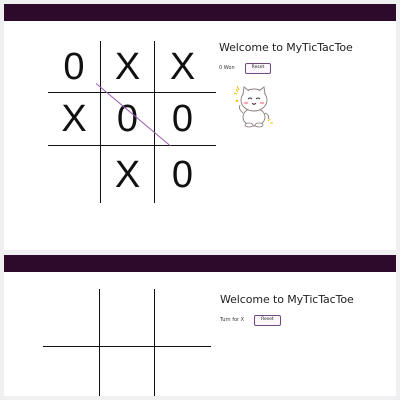  What do you see at coordinates (127, 66) in the screenshot?
I see `board-cell-2: X` at bounding box center [127, 66].